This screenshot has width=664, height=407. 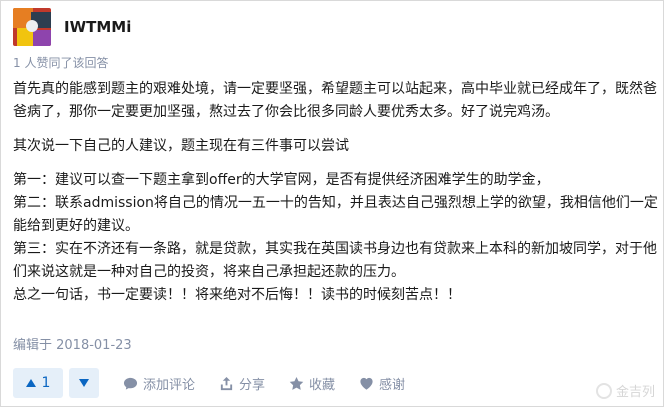 I want to click on upvote-icon, so click(x=30, y=383).